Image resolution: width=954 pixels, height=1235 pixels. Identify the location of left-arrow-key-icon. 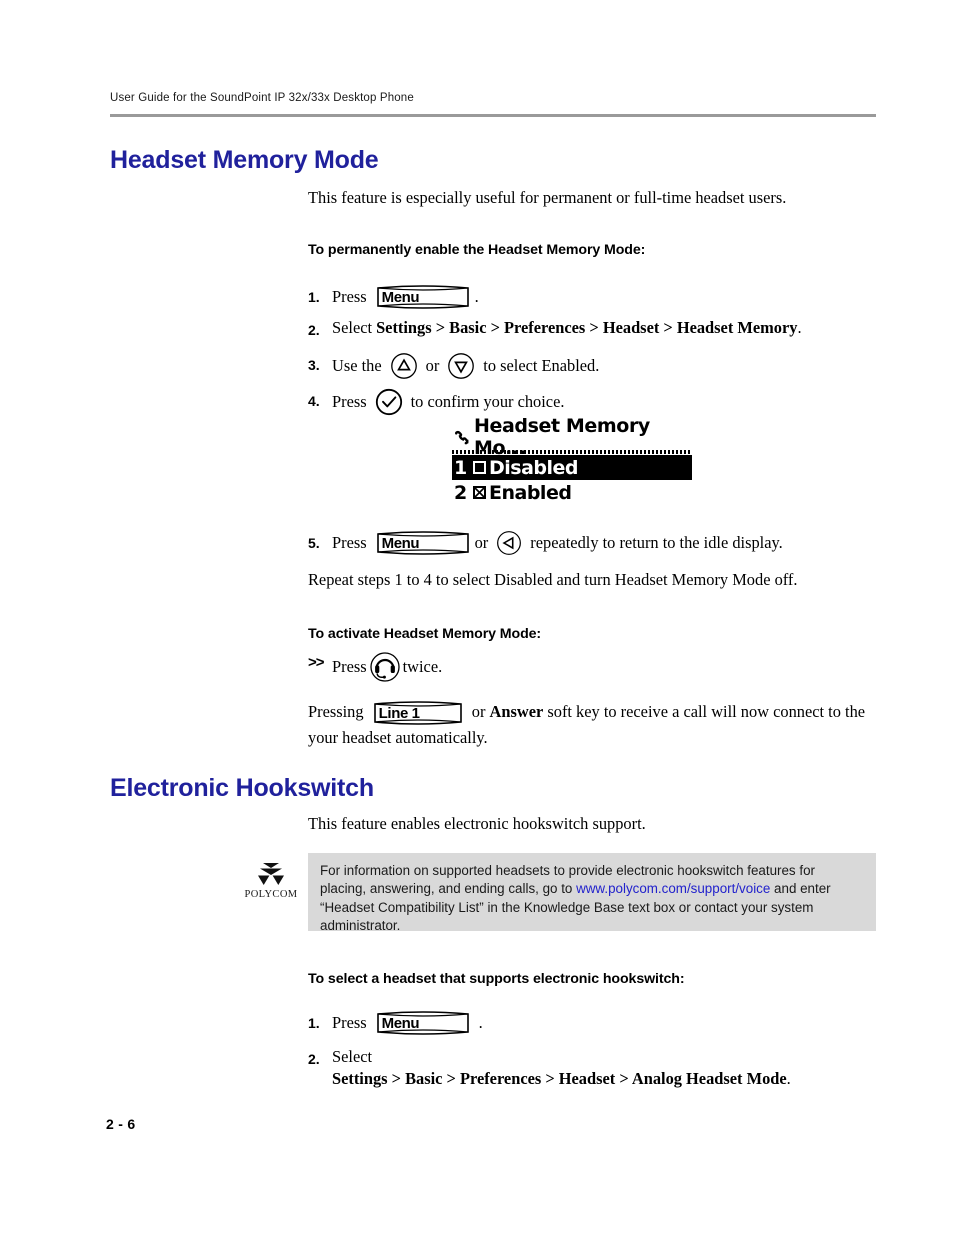
(509, 543).